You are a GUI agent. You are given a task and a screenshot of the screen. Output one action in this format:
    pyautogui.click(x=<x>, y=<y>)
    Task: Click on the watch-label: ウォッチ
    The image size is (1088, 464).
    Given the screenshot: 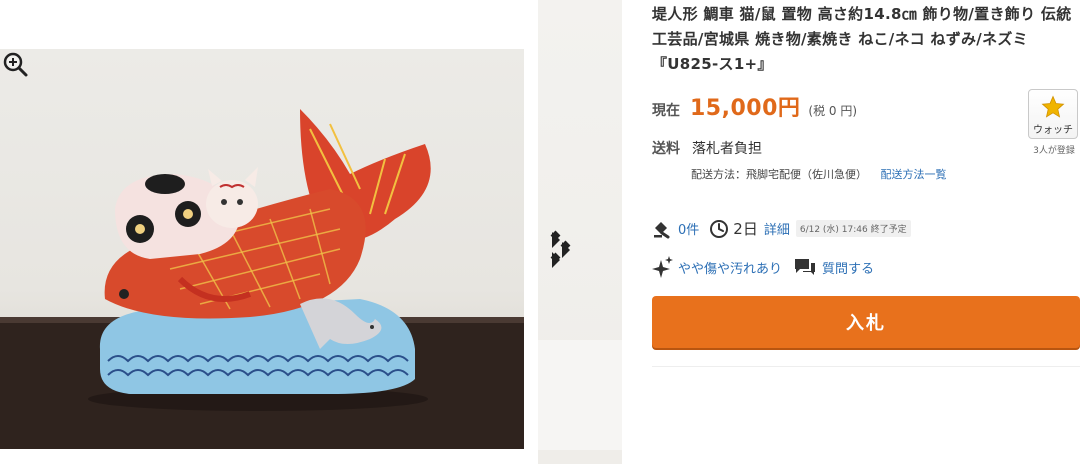 What is the action you would take?
    pyautogui.click(x=1053, y=130)
    